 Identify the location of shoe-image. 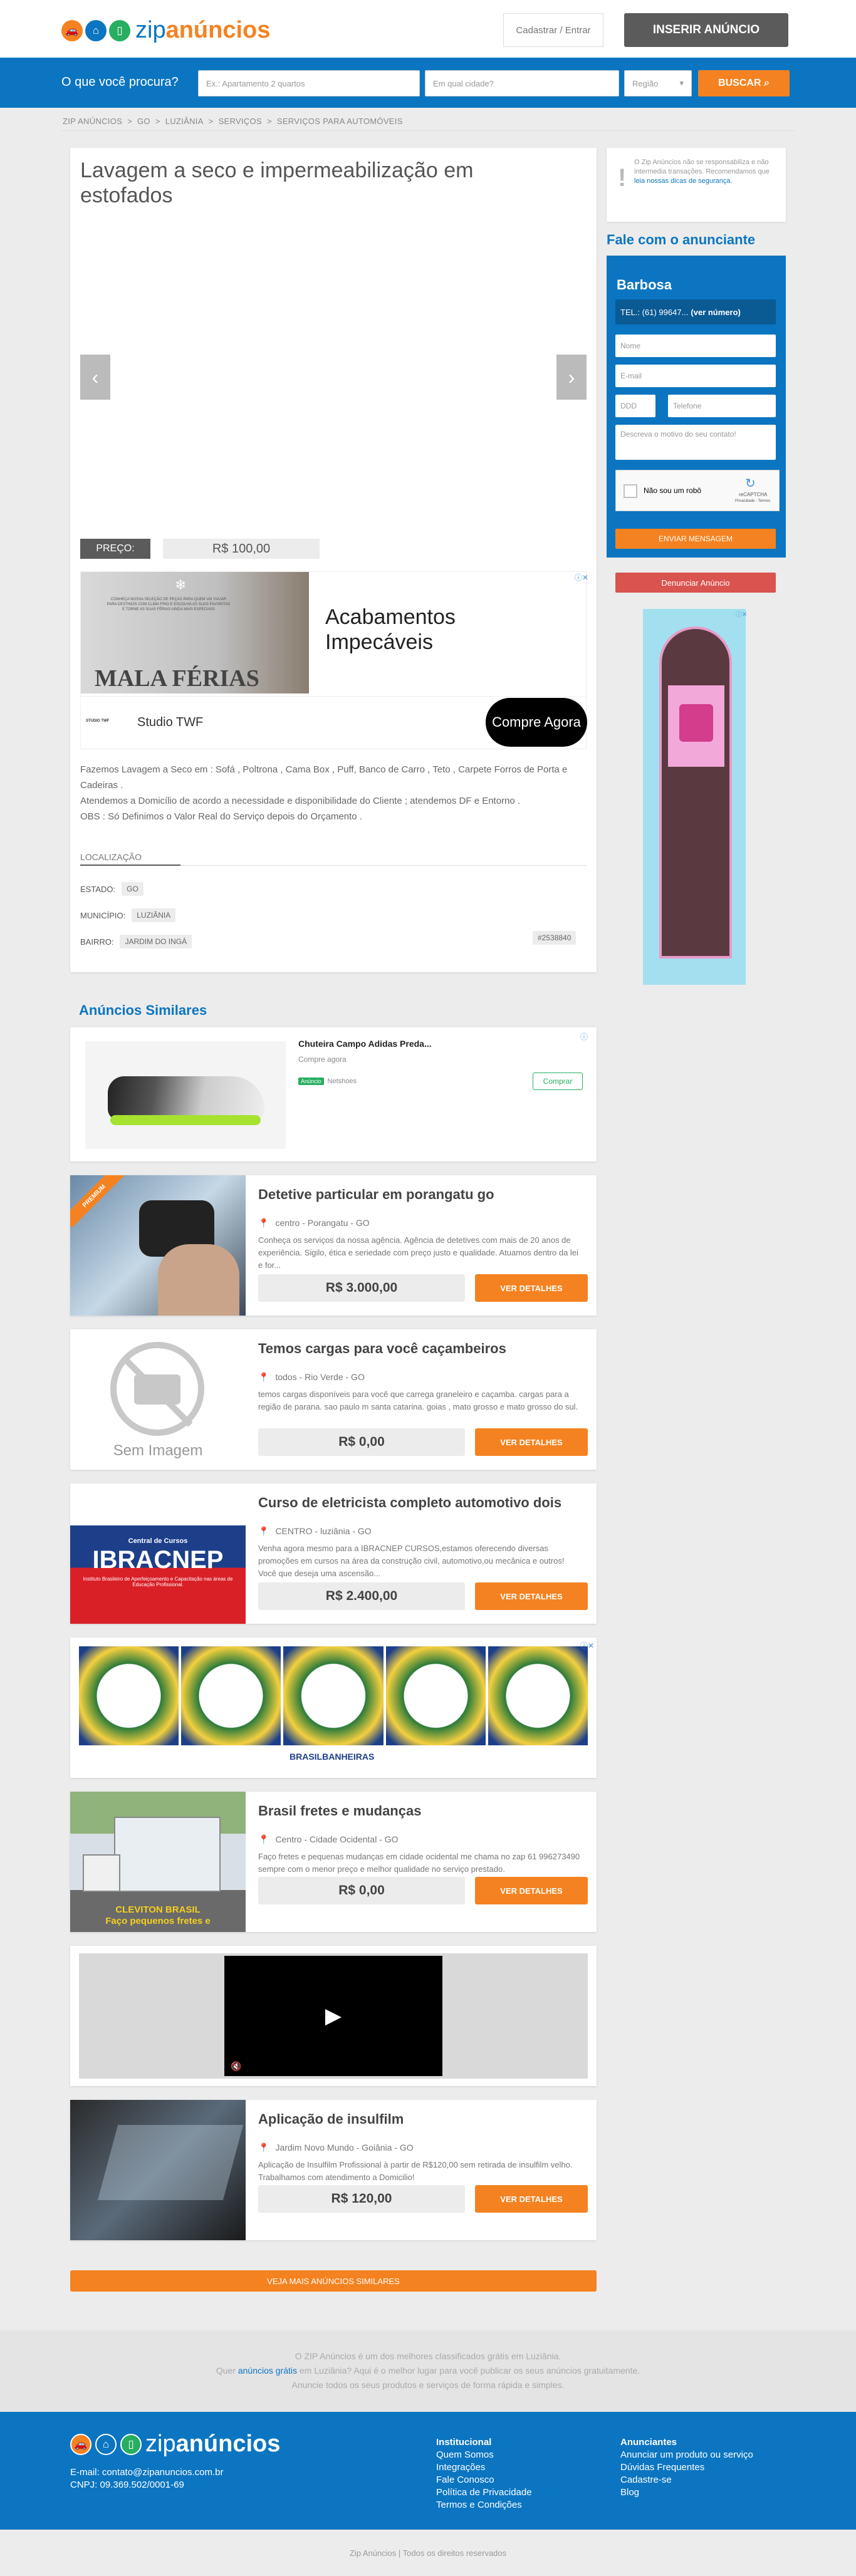
(185, 1095).